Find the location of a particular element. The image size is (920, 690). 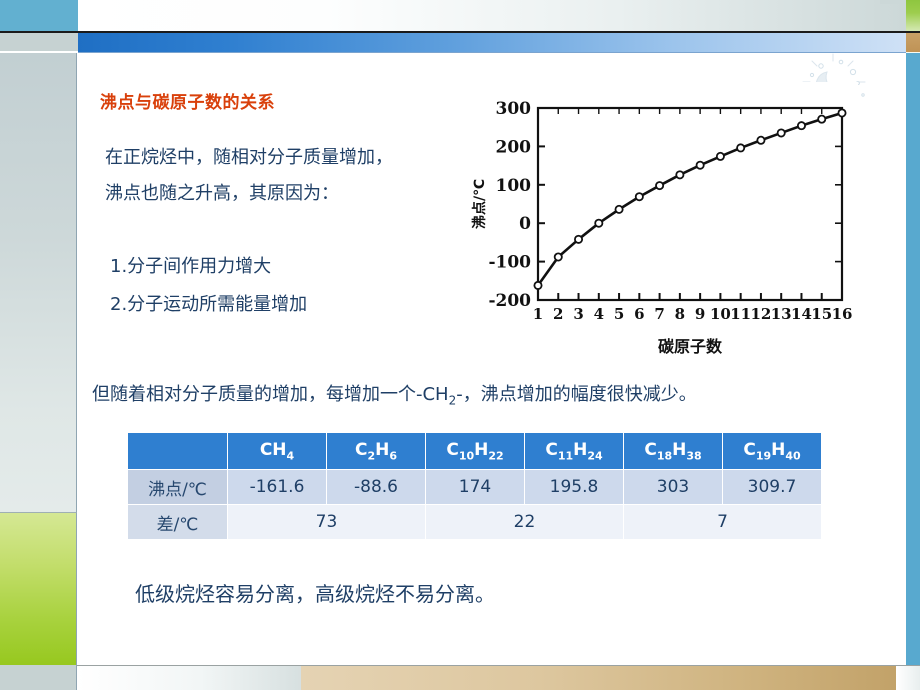

bottom-tan-band is located at coordinates (598, 678).